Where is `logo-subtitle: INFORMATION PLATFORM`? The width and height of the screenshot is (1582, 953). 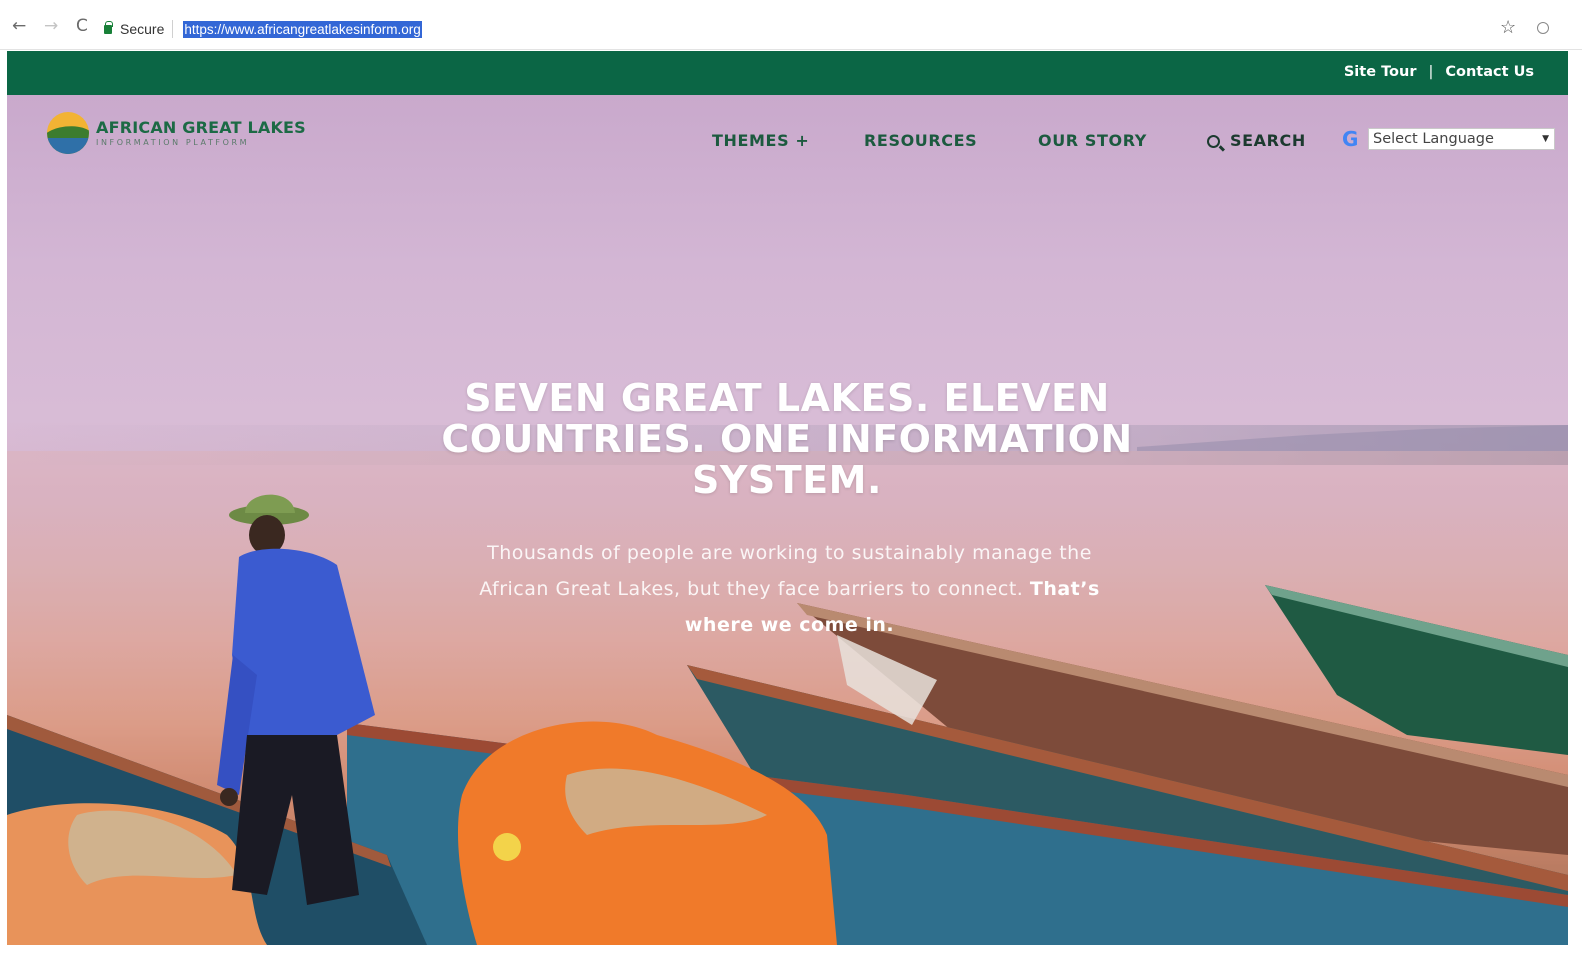 logo-subtitle: INFORMATION PLATFORM is located at coordinates (173, 142).